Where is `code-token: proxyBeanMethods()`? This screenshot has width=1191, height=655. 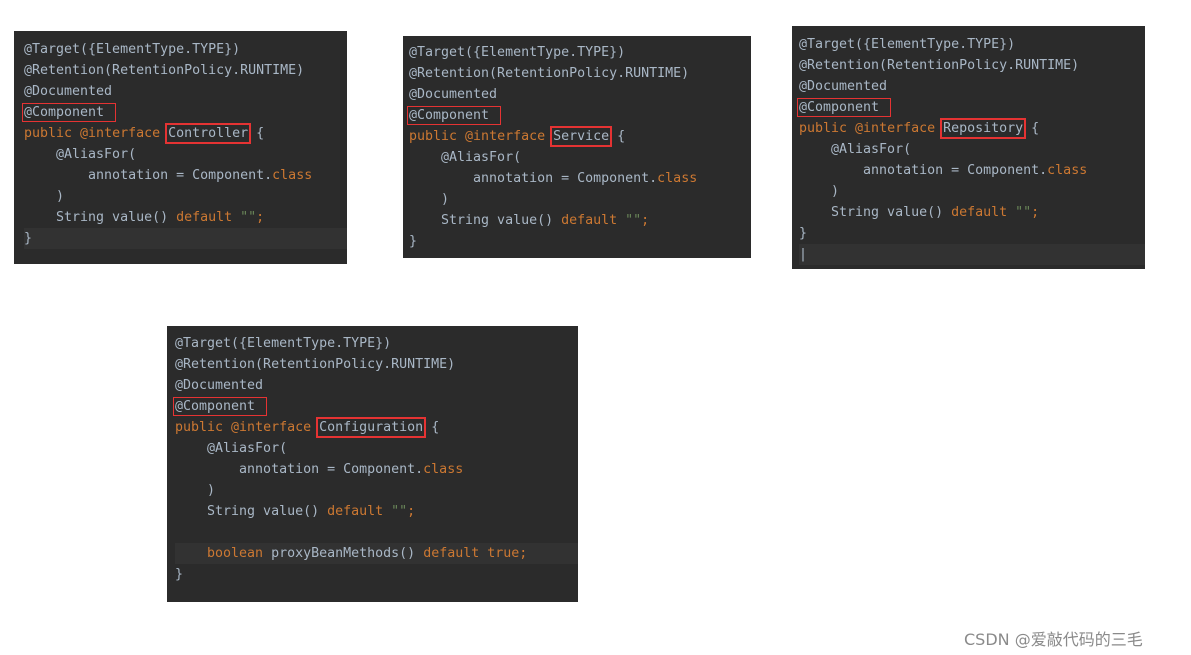
code-token: proxyBeanMethods() is located at coordinates (347, 553).